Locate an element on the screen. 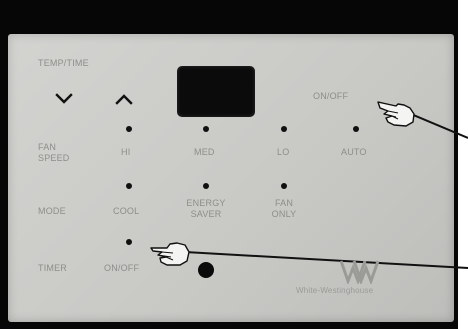 This screenshot has width=468, height=329. mode-label: MODE is located at coordinates (52, 211).